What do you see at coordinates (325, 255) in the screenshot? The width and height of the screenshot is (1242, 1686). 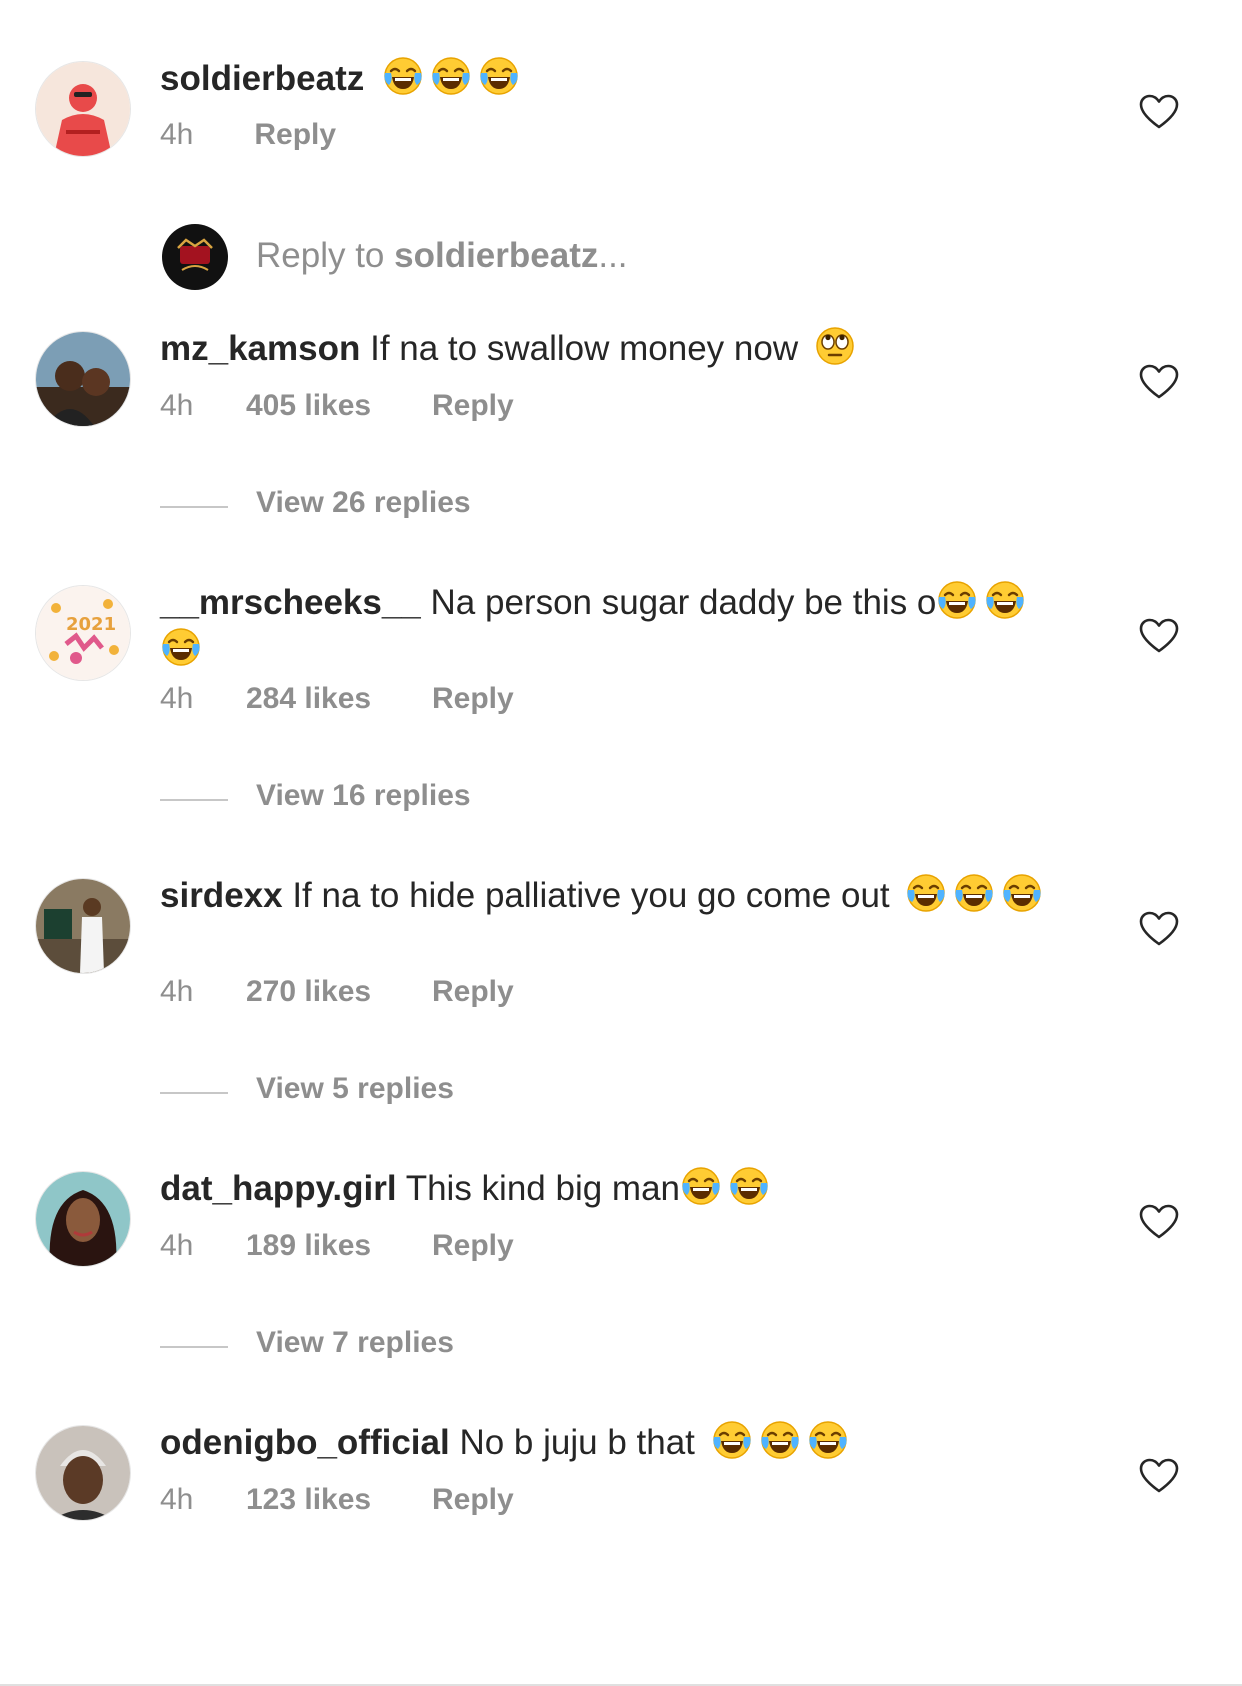 I see `reply-prefix: Reply to` at bounding box center [325, 255].